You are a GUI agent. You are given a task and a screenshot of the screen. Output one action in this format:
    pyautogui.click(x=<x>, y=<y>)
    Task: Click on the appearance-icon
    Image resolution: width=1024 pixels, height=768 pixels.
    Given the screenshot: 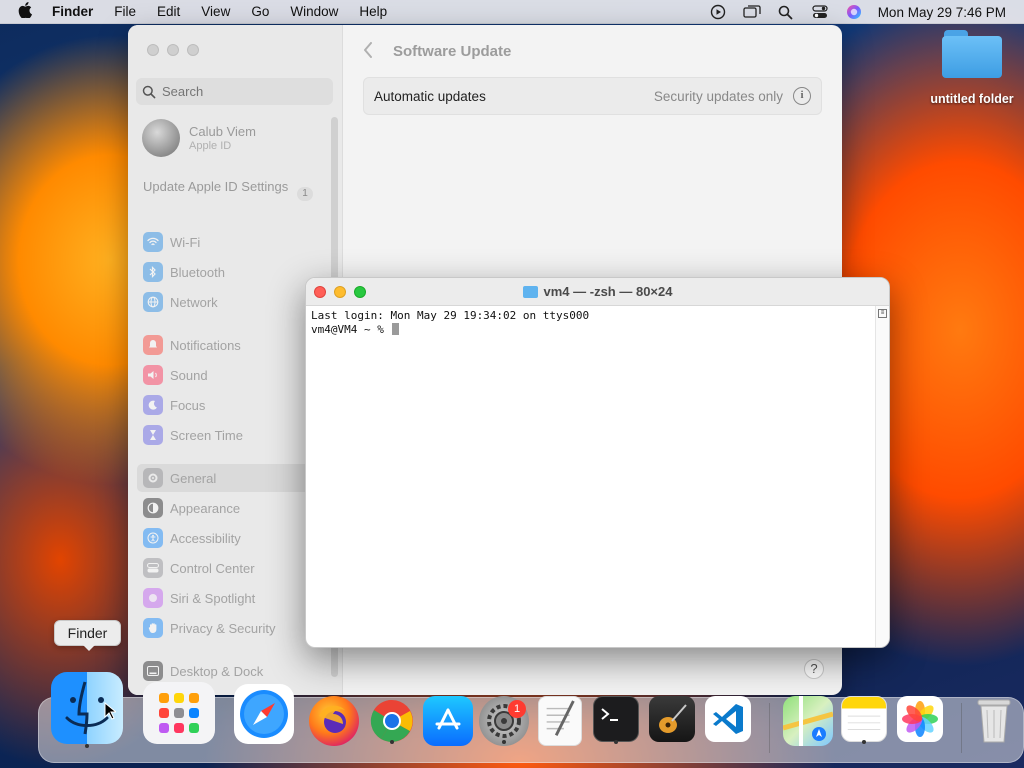 What is the action you would take?
    pyautogui.click(x=153, y=508)
    